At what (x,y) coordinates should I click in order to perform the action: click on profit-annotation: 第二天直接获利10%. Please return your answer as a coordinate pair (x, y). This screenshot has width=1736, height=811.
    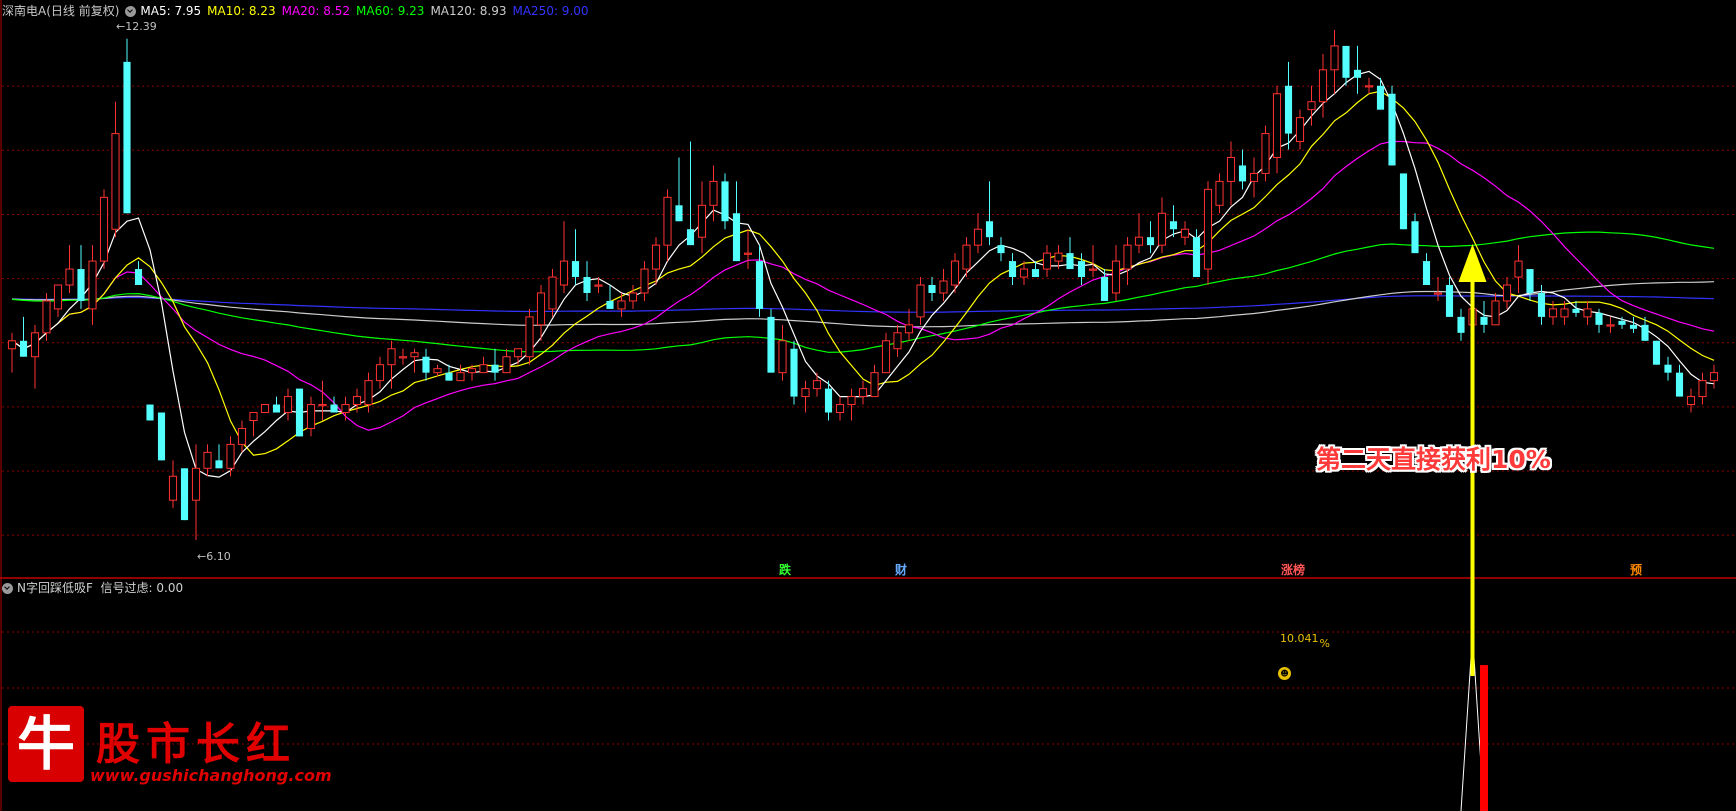
    Looking at the image, I should click on (1433, 459).